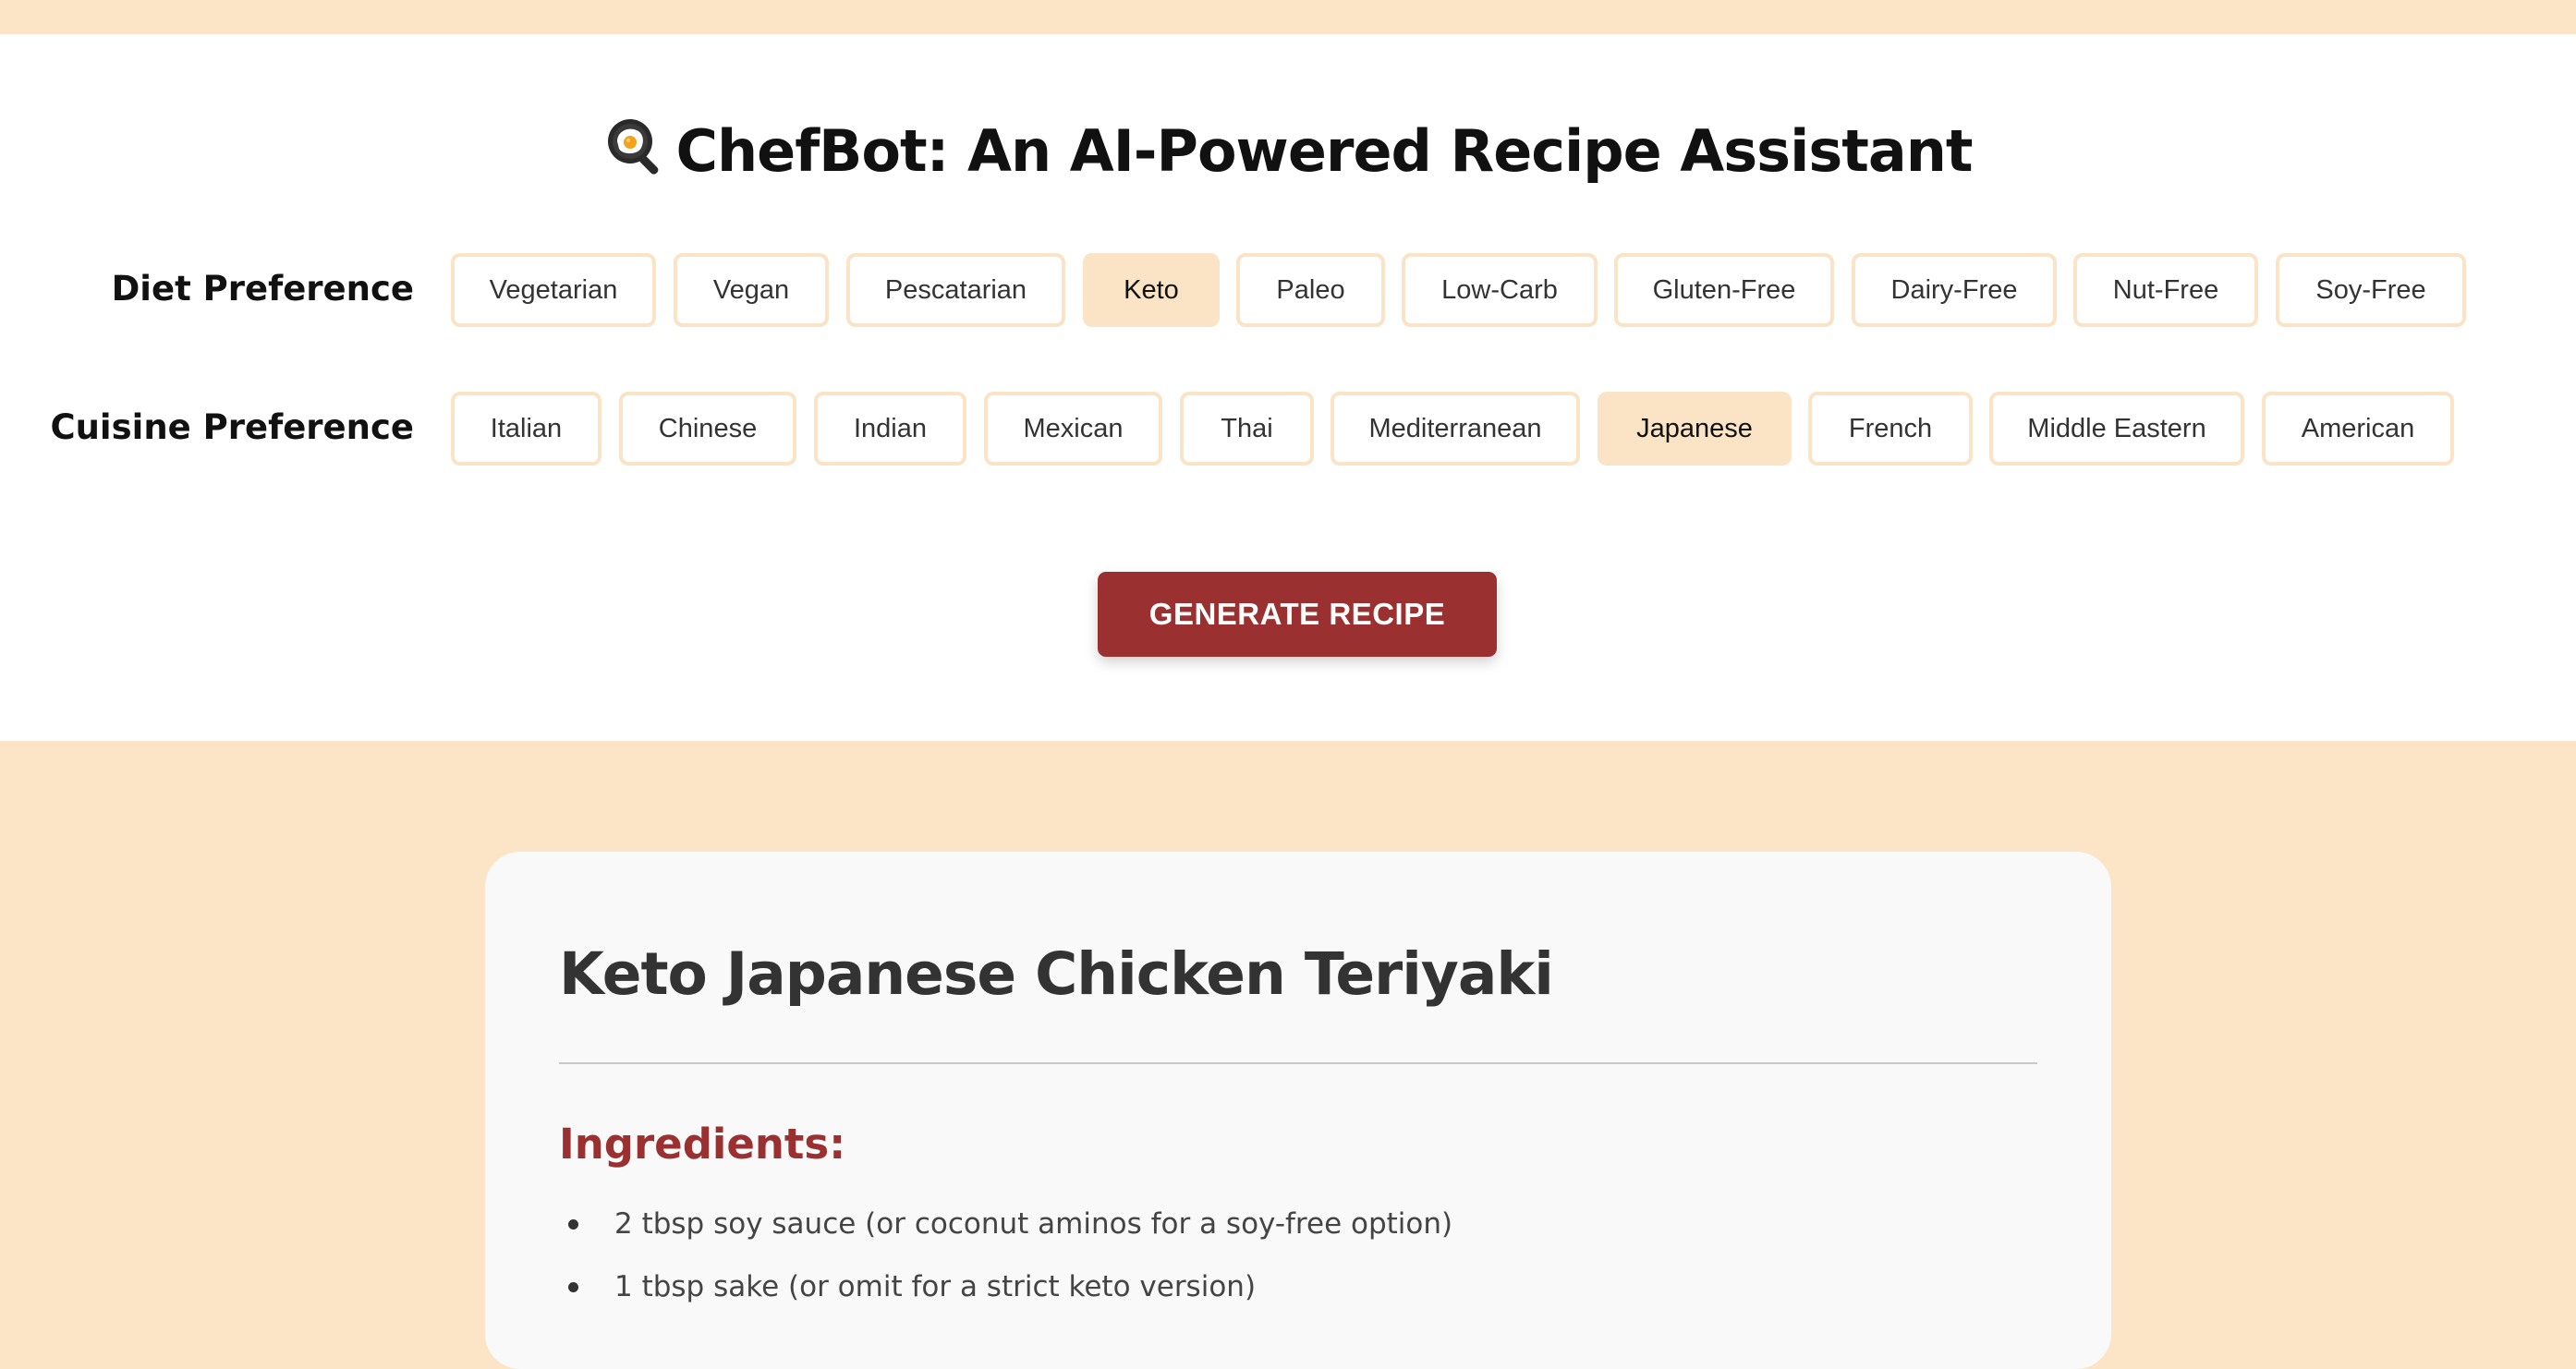 The height and width of the screenshot is (1369, 2576). What do you see at coordinates (1695, 429) in the screenshot?
I see `cuisine-option-japanese: Japanese` at bounding box center [1695, 429].